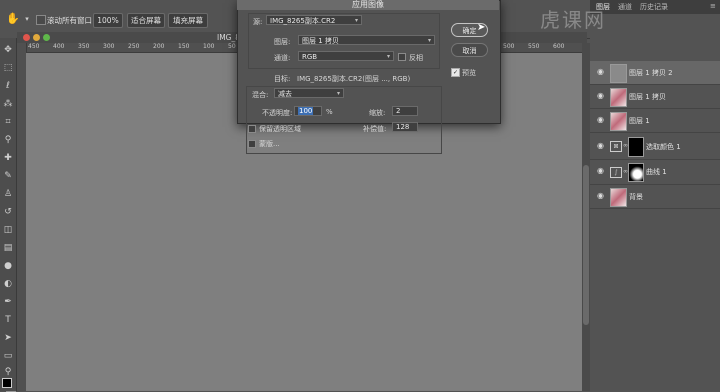 This screenshot has height=392, width=720. What do you see at coordinates (8, 176) in the screenshot?
I see `brush-tool-icon: ✎` at bounding box center [8, 176].